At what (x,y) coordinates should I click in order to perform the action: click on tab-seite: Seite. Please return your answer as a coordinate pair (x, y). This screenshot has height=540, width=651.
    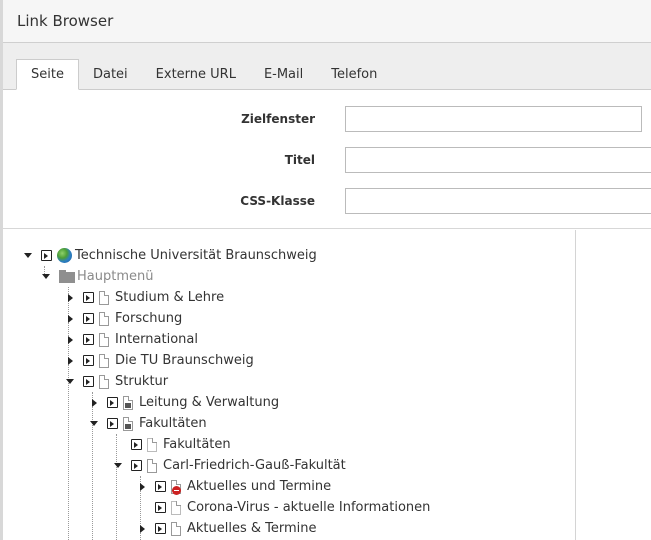
    Looking at the image, I should click on (47, 74).